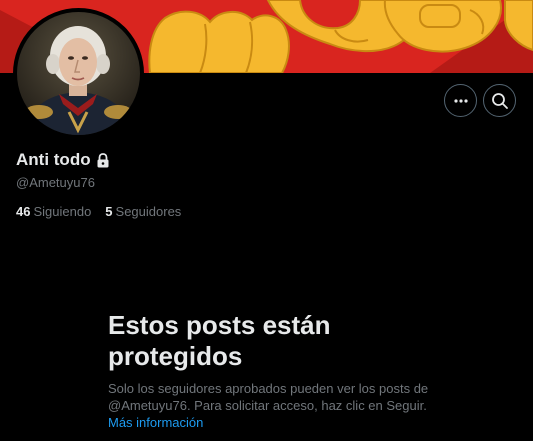 The height and width of the screenshot is (441, 533). Describe the element at coordinates (219, 340) in the screenshot. I see `protected-title: Estos posts están protegidos` at that location.